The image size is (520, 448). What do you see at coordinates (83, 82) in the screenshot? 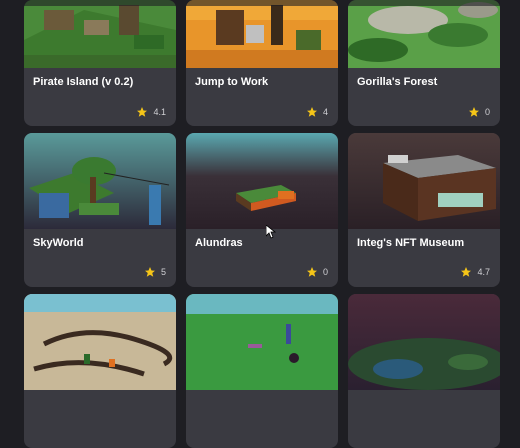
I see `world-title: Pirate Island (v 0.2)` at bounding box center [83, 82].